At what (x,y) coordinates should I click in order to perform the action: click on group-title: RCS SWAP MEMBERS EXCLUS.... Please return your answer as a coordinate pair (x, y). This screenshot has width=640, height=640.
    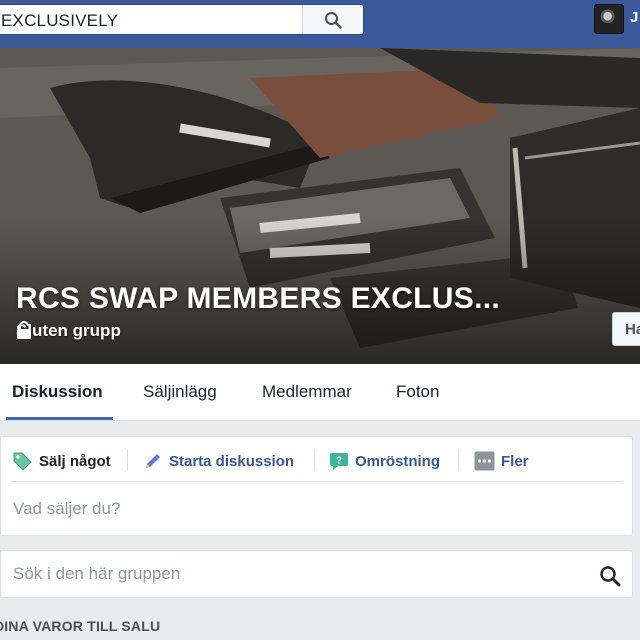
    Looking at the image, I should click on (258, 299).